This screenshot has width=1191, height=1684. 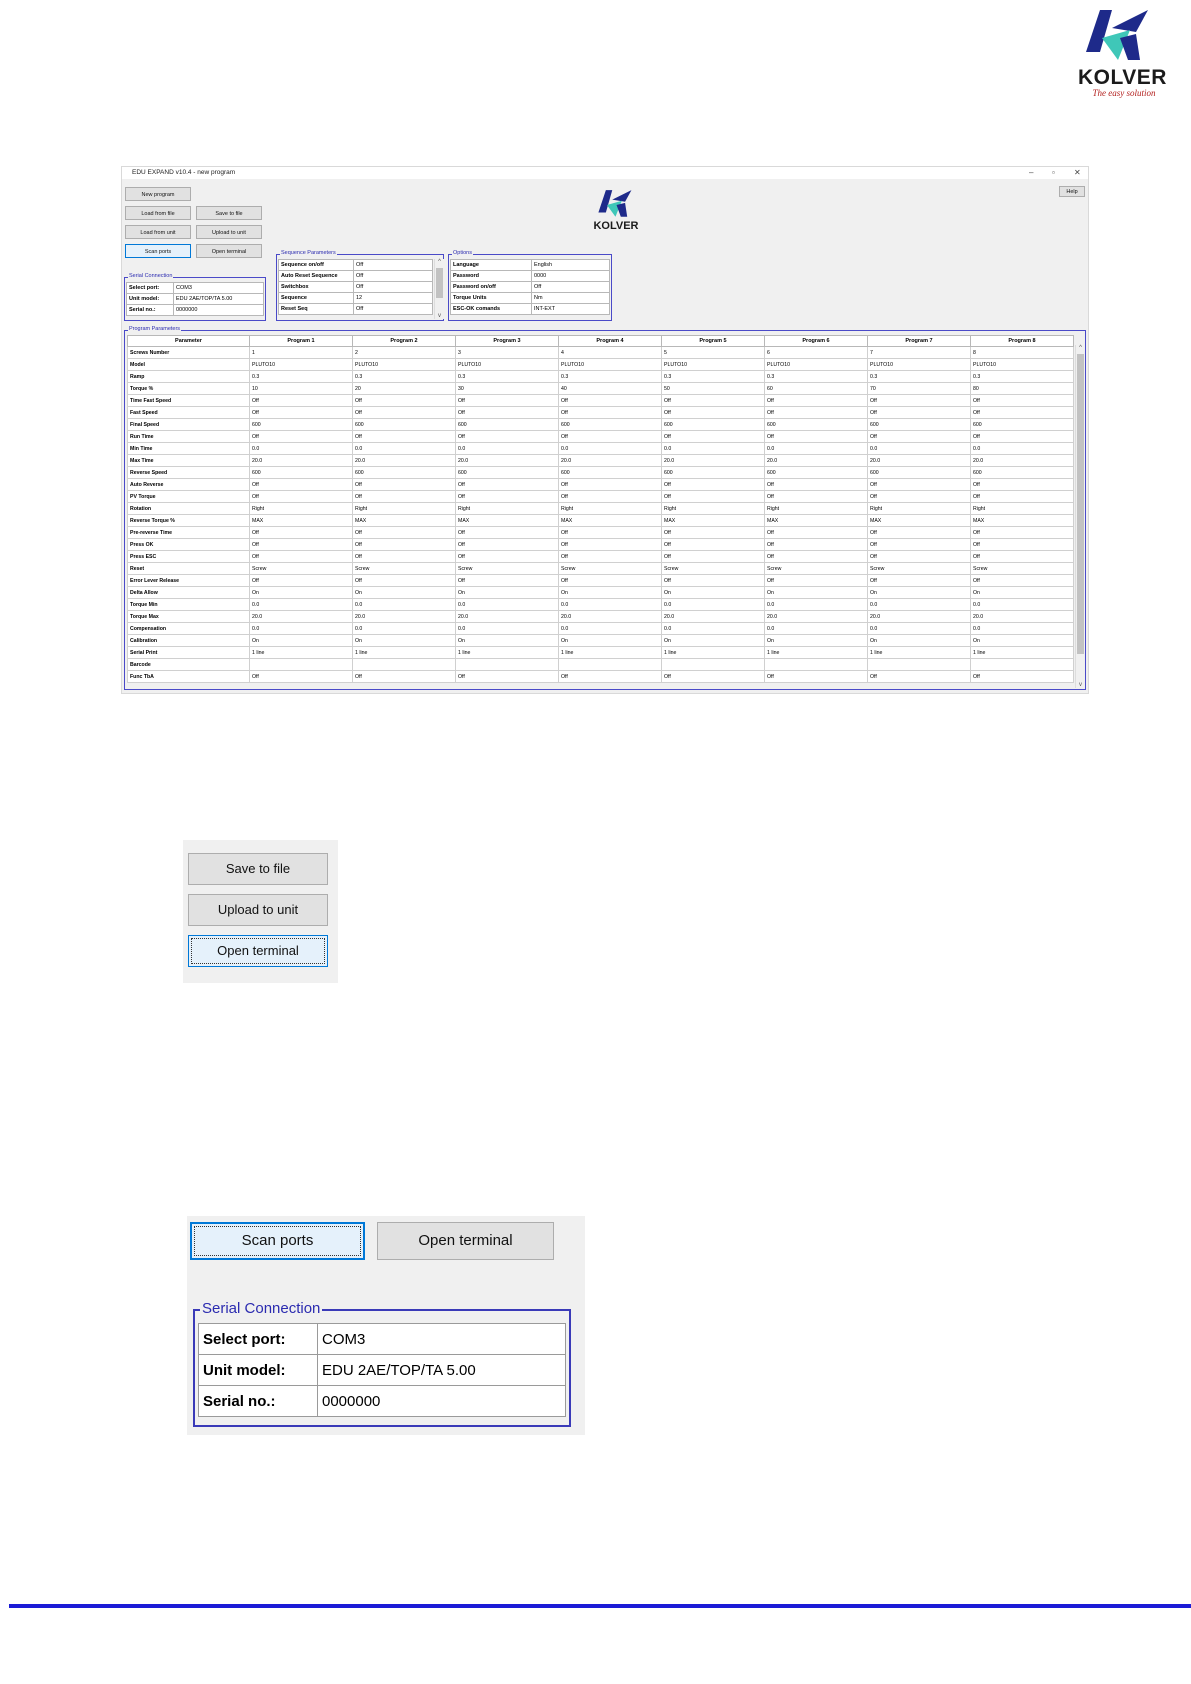 I want to click on option-value: INT-EXT, so click(x=570, y=309).